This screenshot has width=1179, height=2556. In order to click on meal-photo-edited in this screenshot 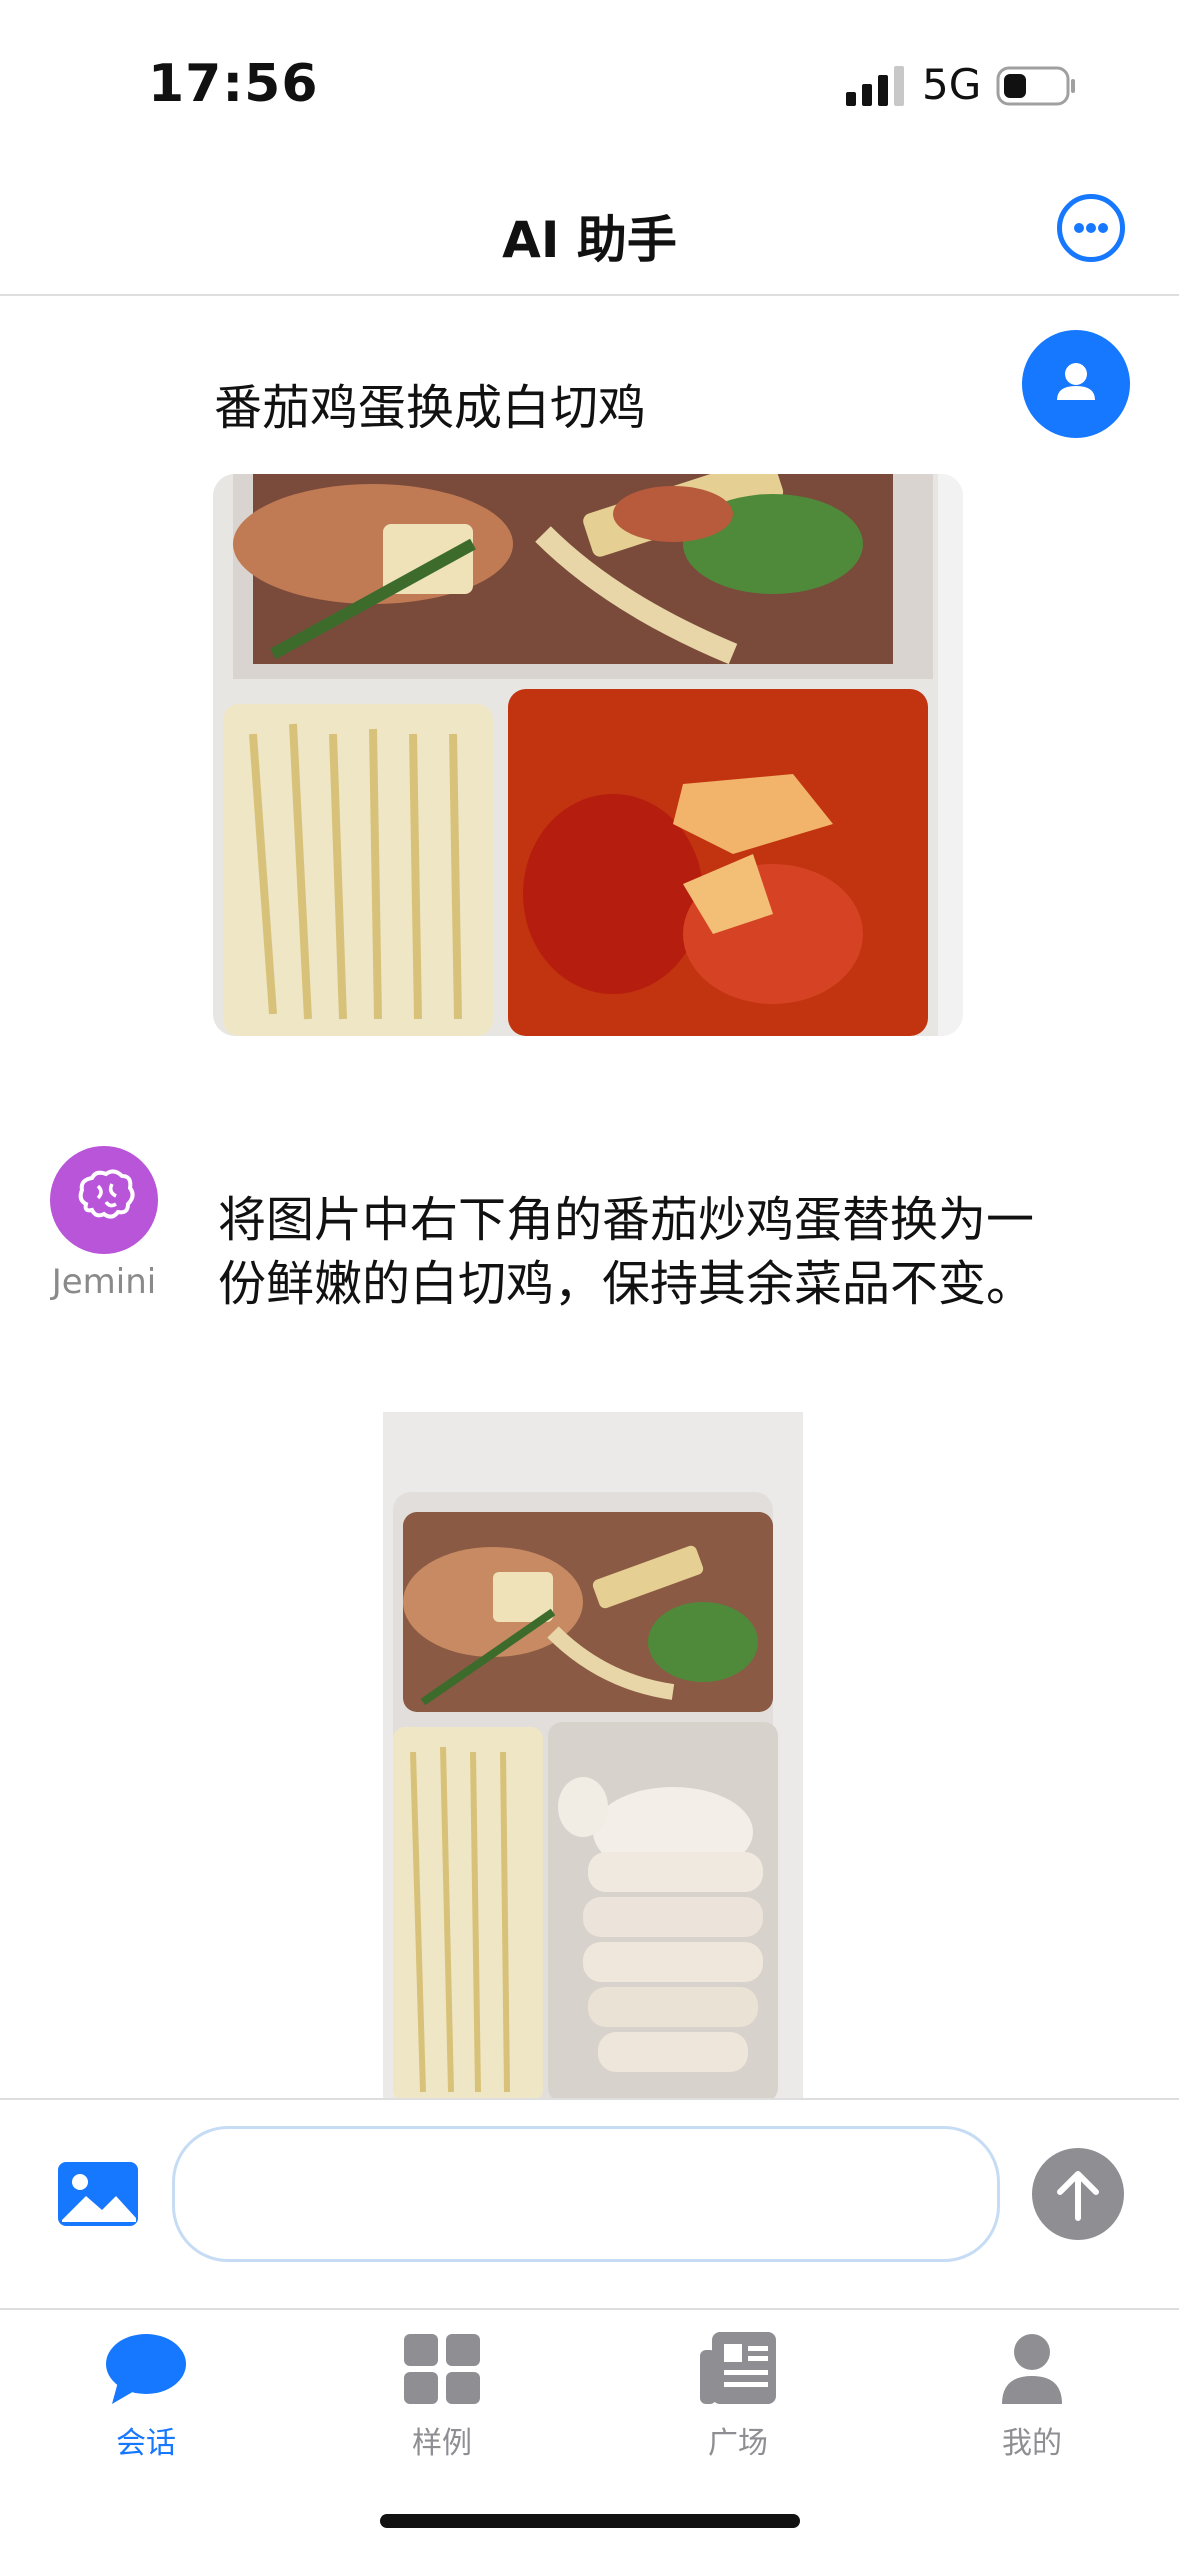, I will do `click(593, 1755)`.